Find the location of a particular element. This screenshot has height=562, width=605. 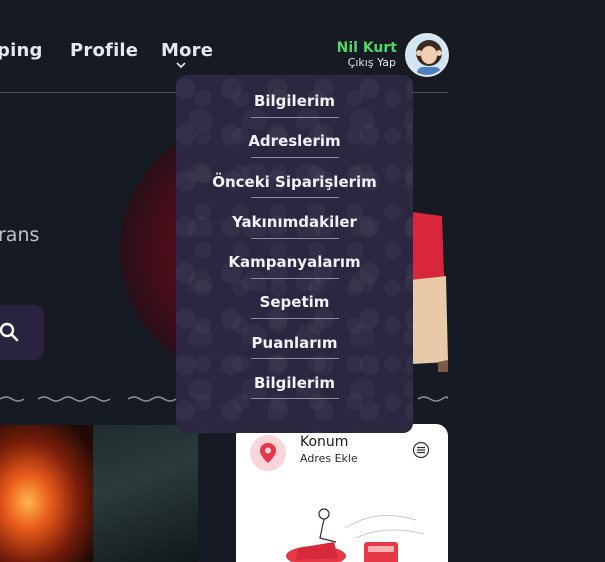

avatar-image is located at coordinates (427, 55).